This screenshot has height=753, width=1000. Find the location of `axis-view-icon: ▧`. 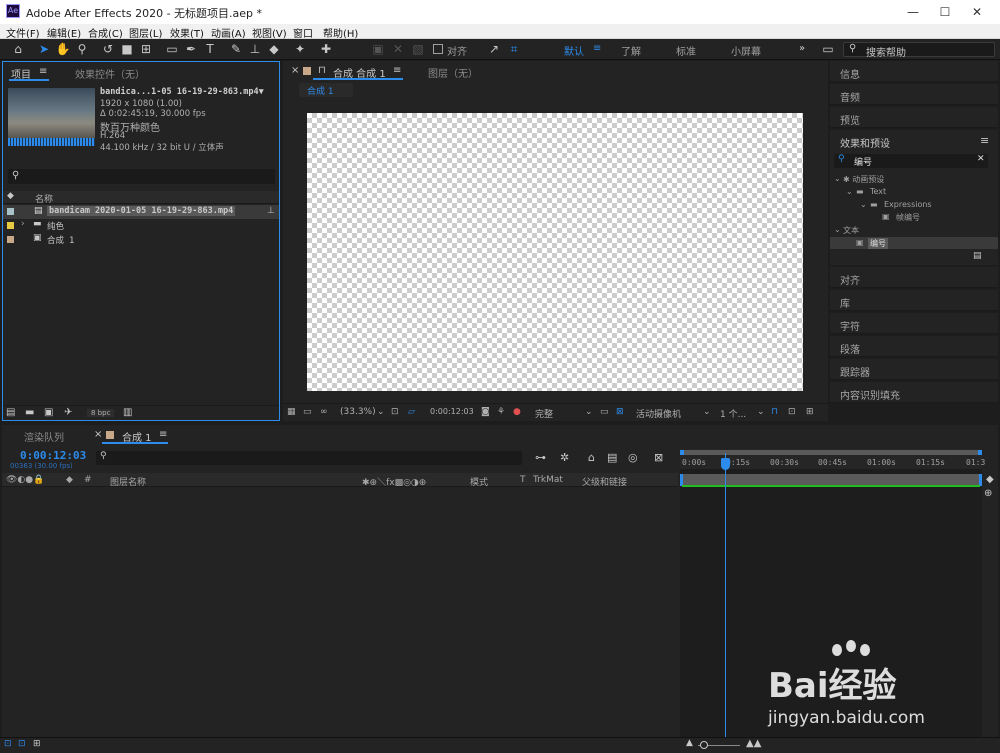

axis-view-icon: ▧ is located at coordinates (418, 49).